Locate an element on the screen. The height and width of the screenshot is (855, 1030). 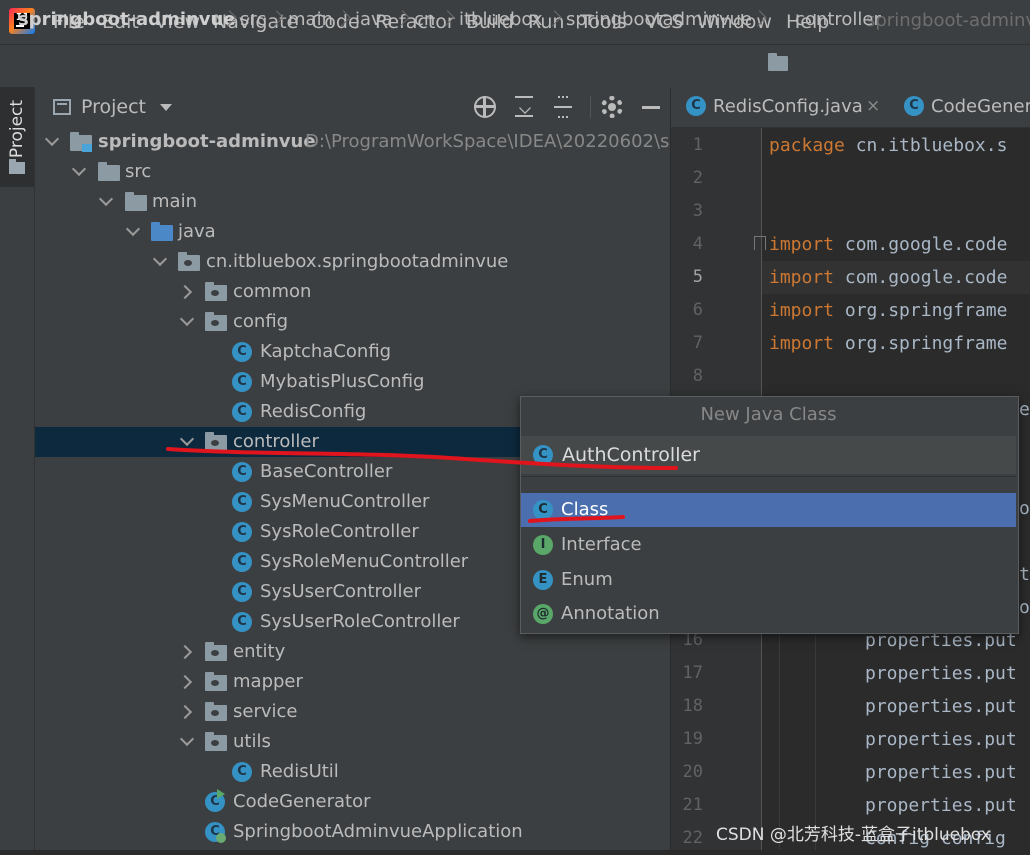
tree-label: BaseController is located at coordinates (326, 471).